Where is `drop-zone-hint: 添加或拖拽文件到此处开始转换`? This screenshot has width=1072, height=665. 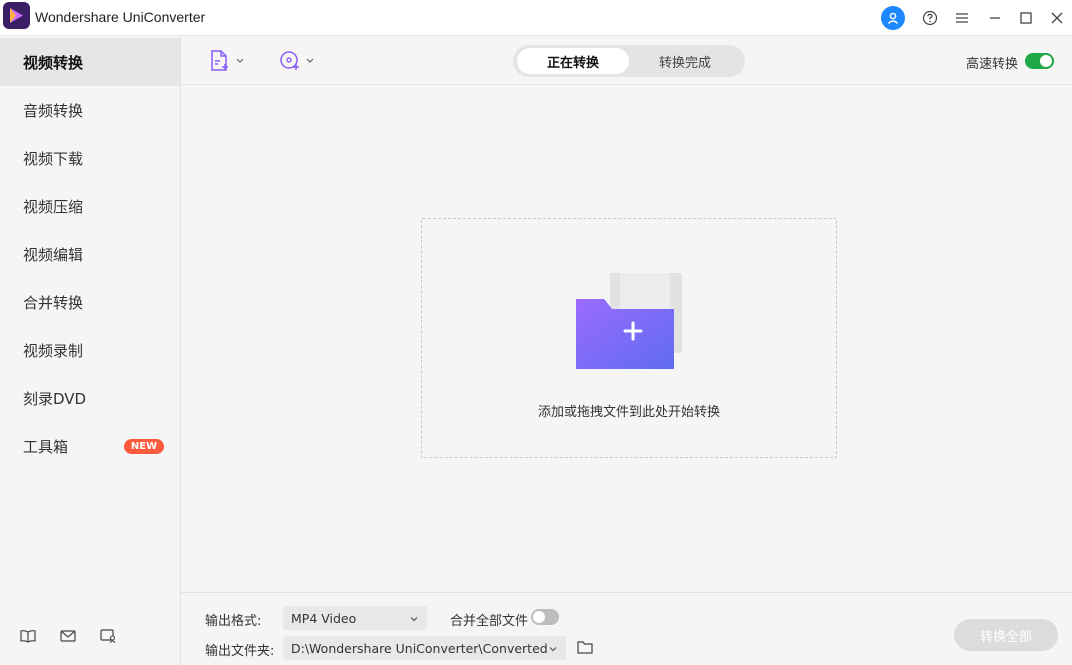
drop-zone-hint: 添加或拖拽文件到此处开始转换 is located at coordinates (628, 412).